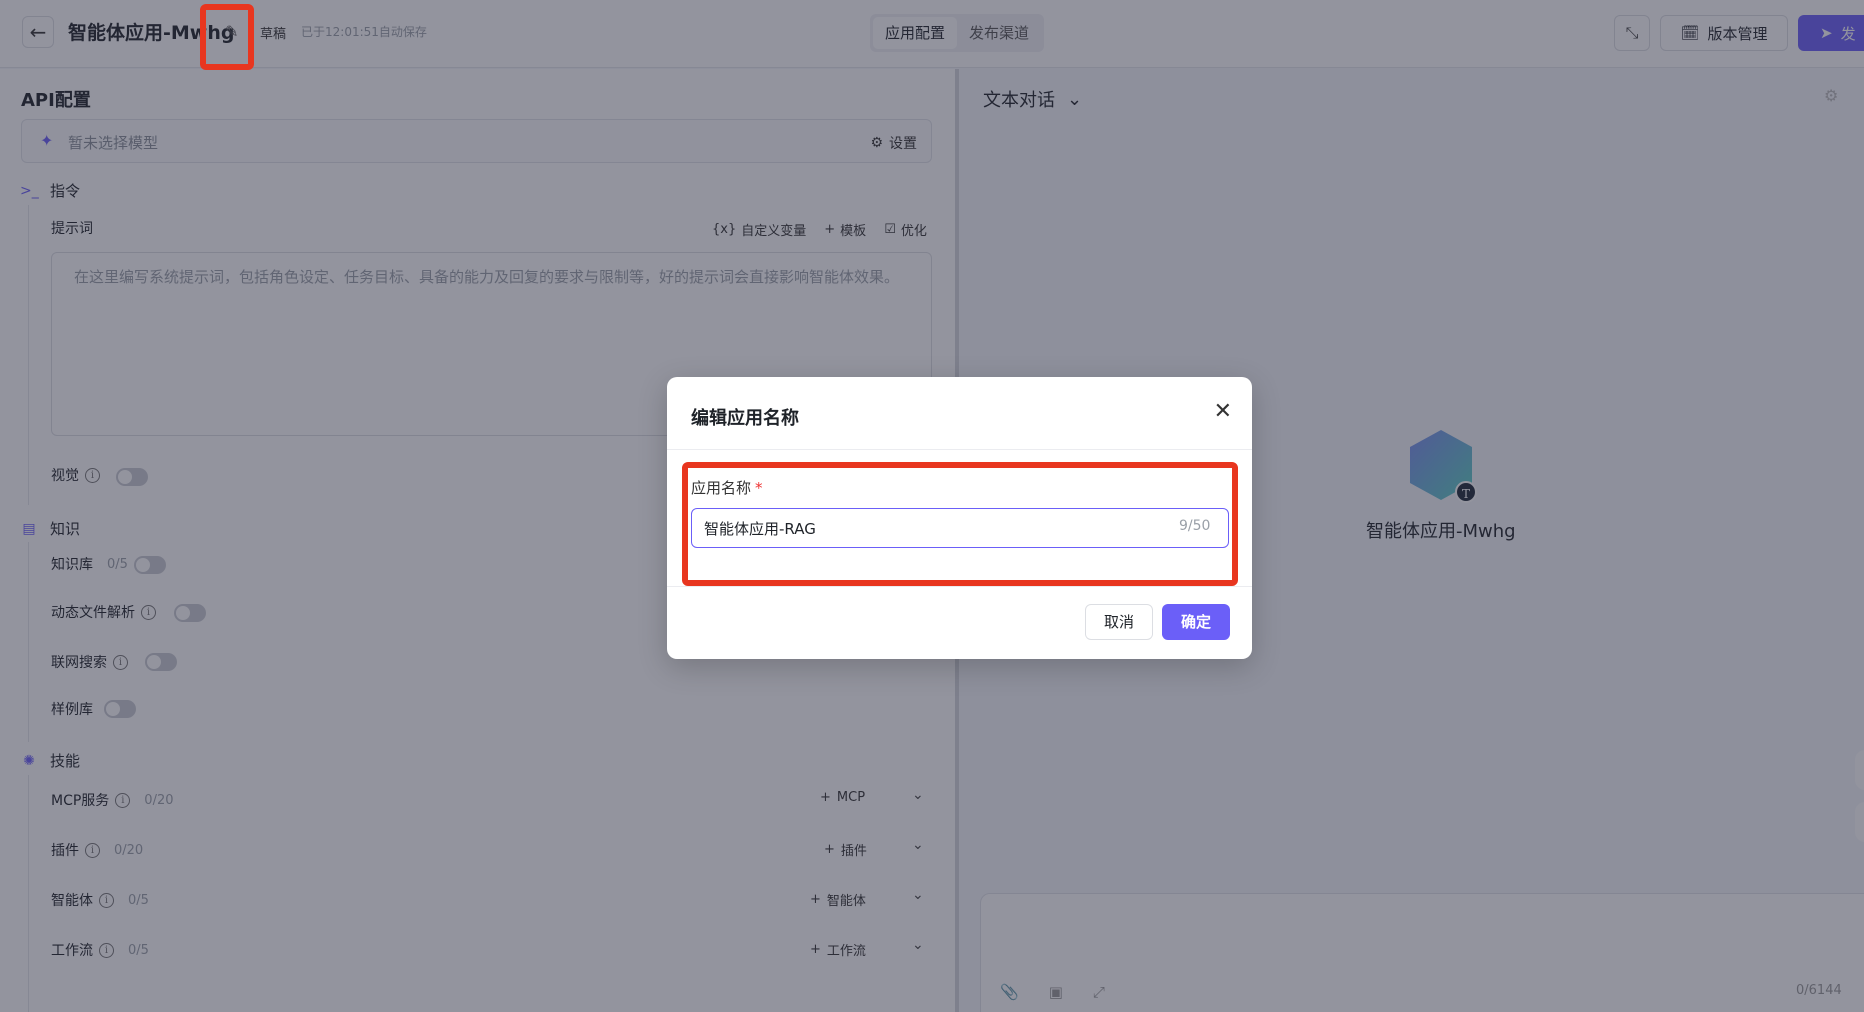 This screenshot has width=1864, height=1012. What do you see at coordinates (1196, 622) in the screenshot?
I see `confirm-button: 确定` at bounding box center [1196, 622].